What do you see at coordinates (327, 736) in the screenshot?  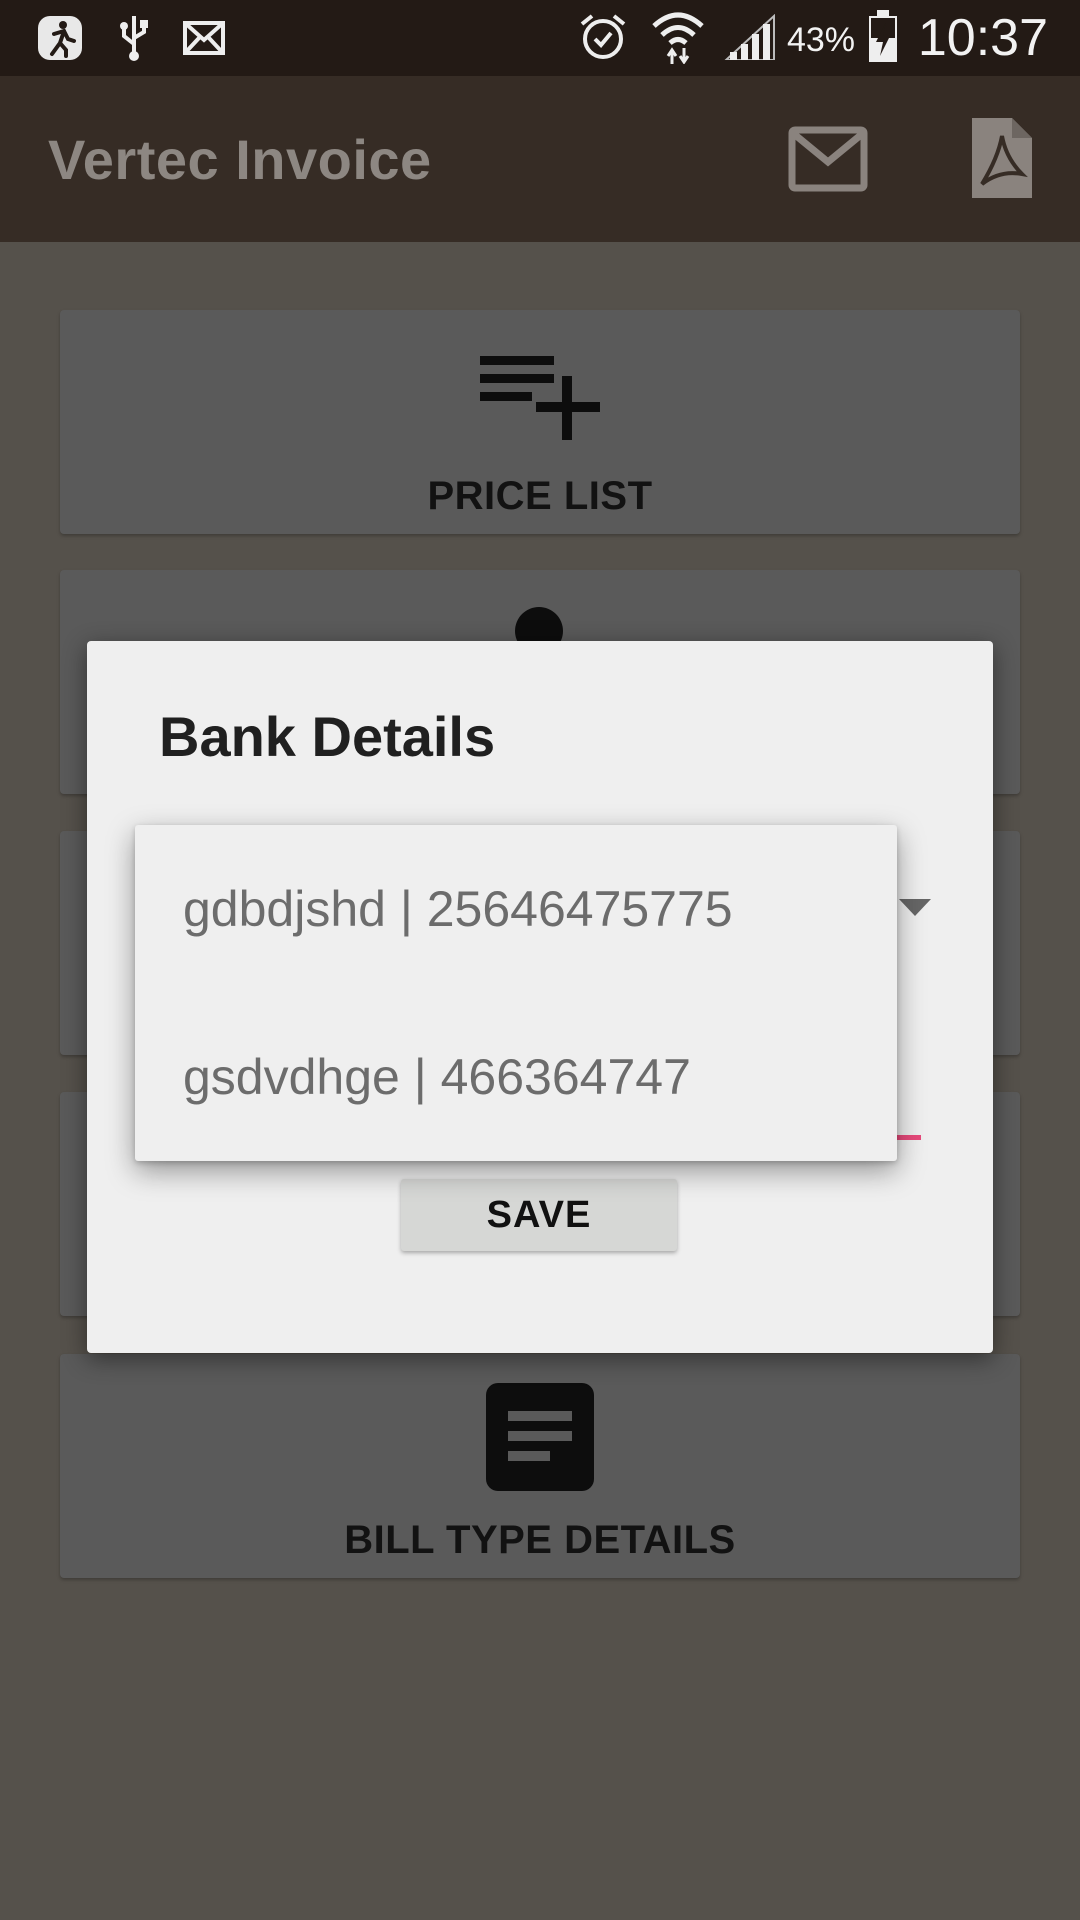 I see `dialog-title: Bank Details` at bounding box center [327, 736].